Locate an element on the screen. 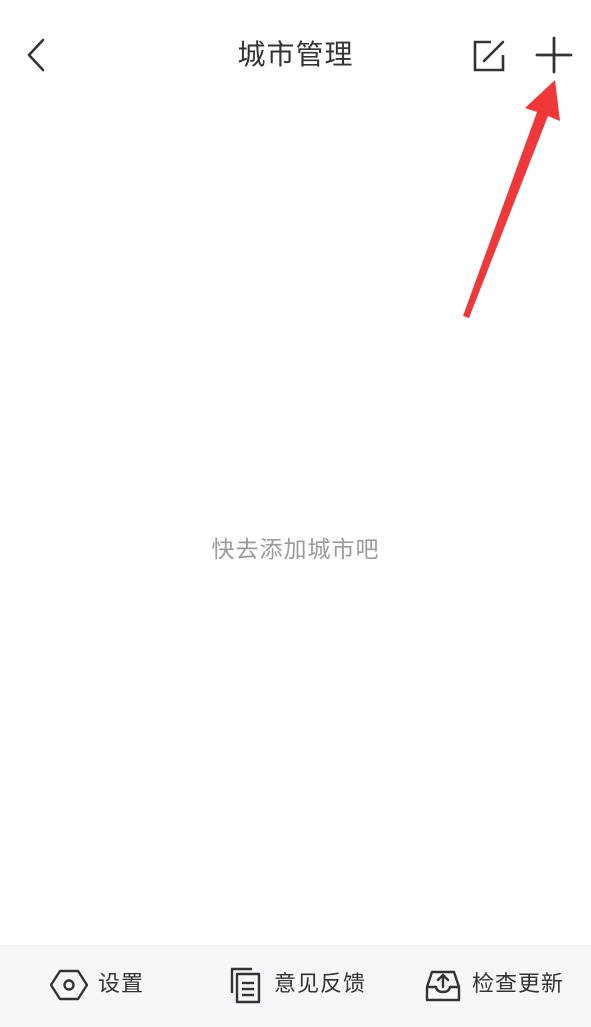 The height and width of the screenshot is (1027, 591). hexagon-gear-icon is located at coordinates (69, 985).